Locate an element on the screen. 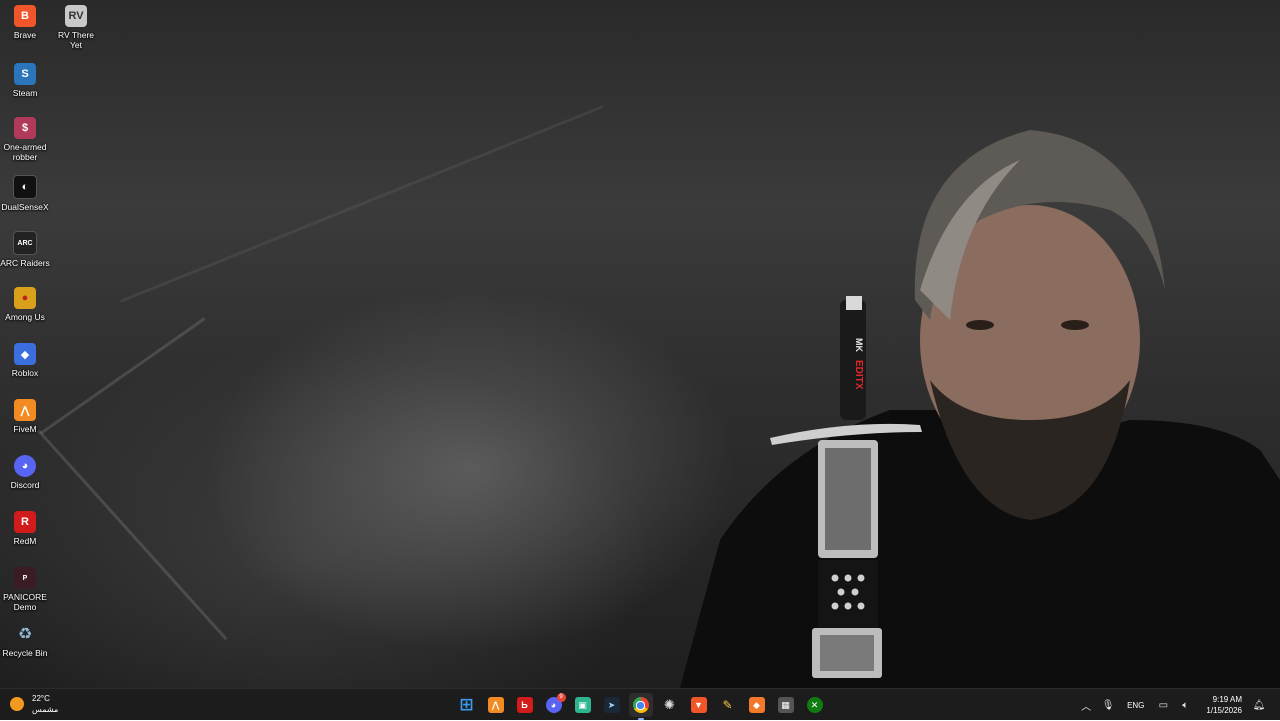 This screenshot has width=1280, height=721. recycle-bin-icon: ♻ is located at coordinates (25, 634).